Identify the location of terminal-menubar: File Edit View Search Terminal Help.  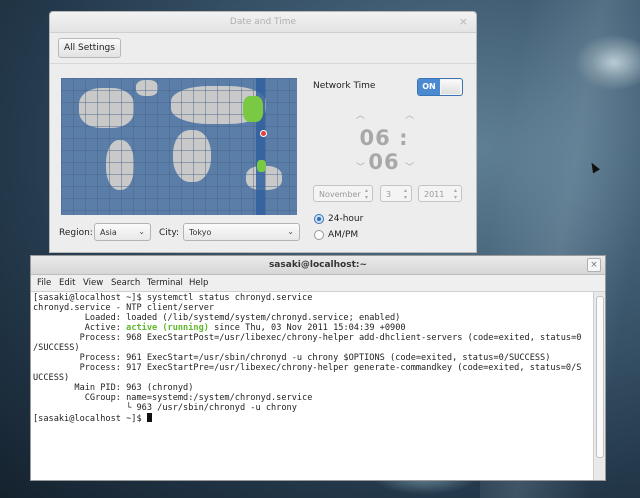
(318, 283).